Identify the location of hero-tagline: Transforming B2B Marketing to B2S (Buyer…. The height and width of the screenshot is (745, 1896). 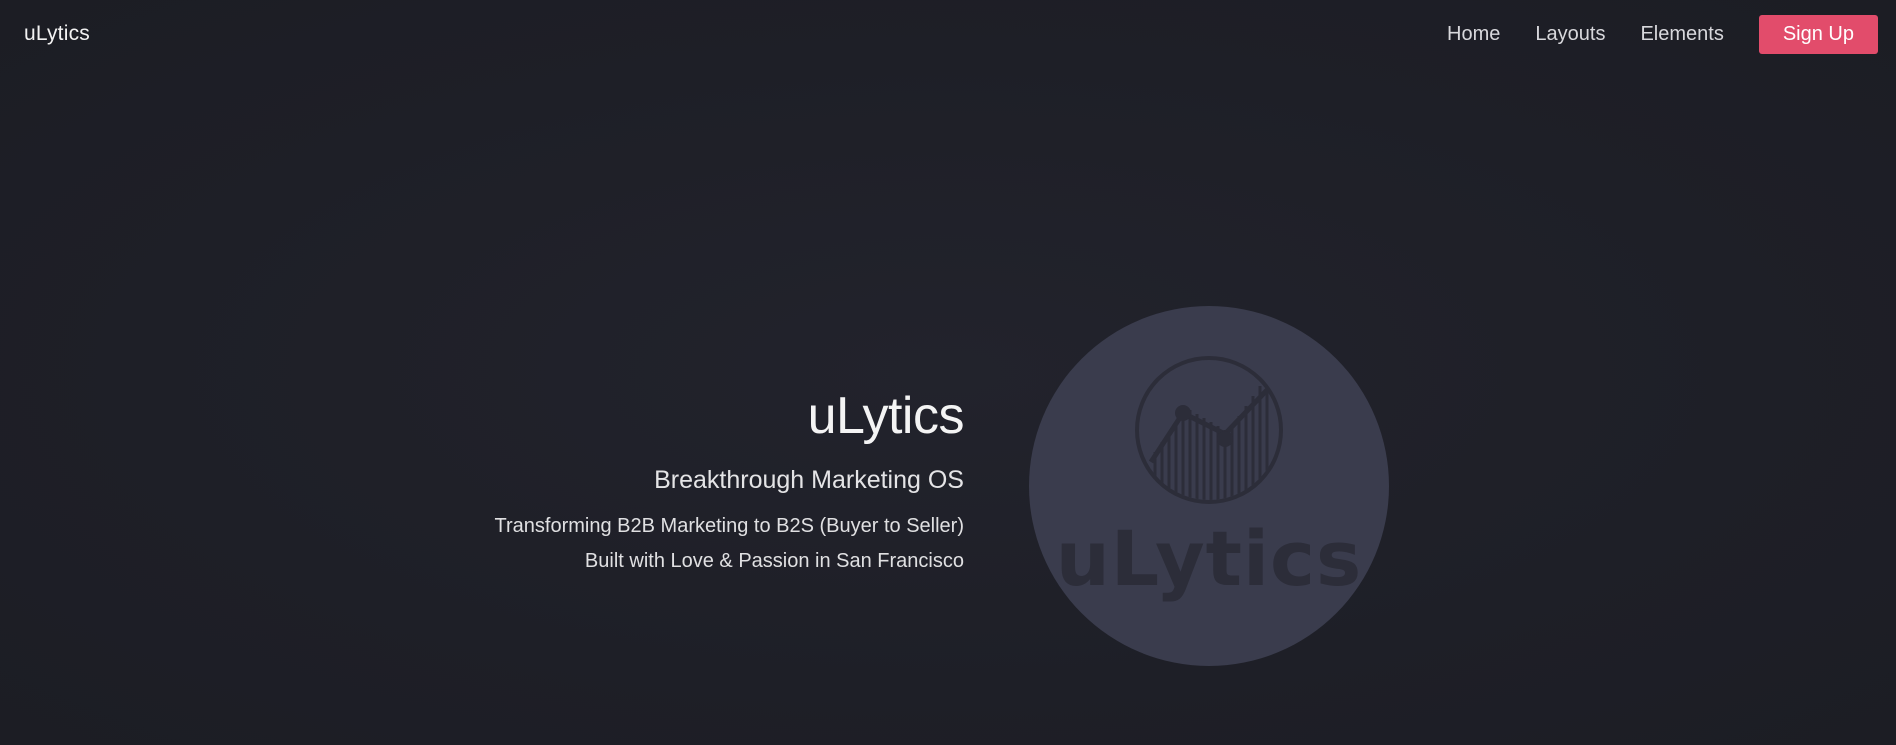
(729, 526).